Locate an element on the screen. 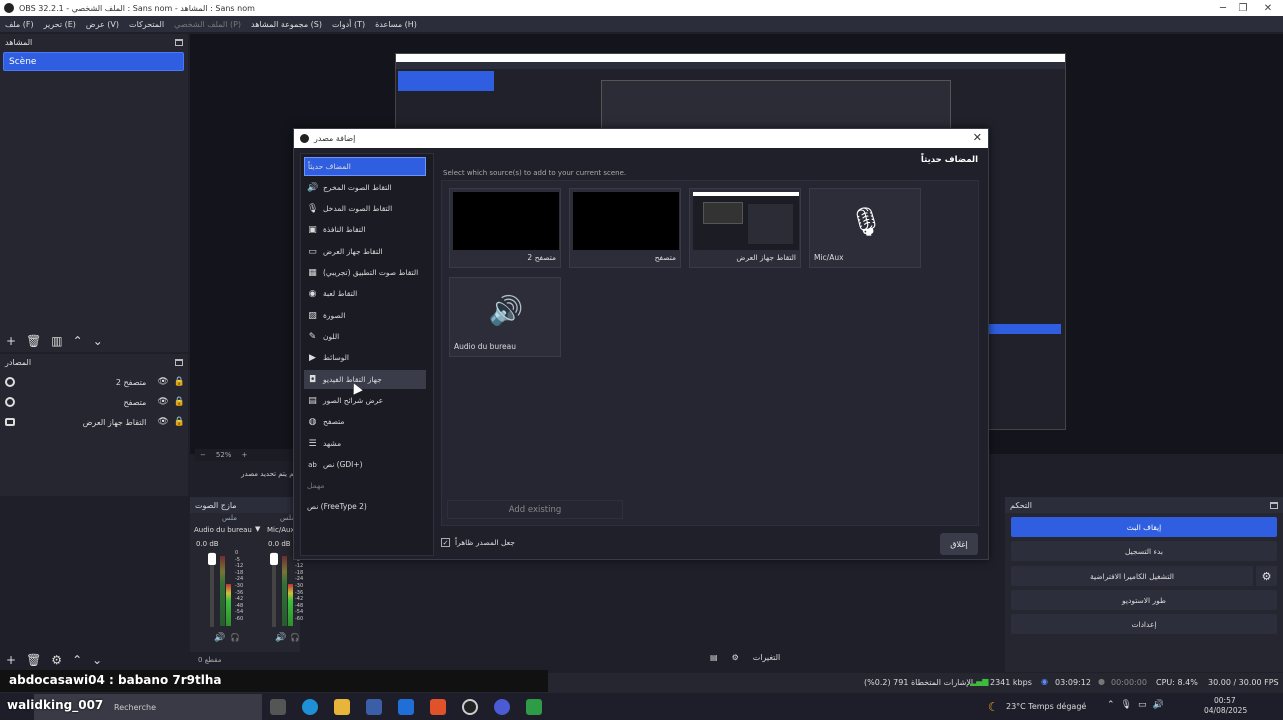  menu-view: عرض (V) is located at coordinates (102, 24).